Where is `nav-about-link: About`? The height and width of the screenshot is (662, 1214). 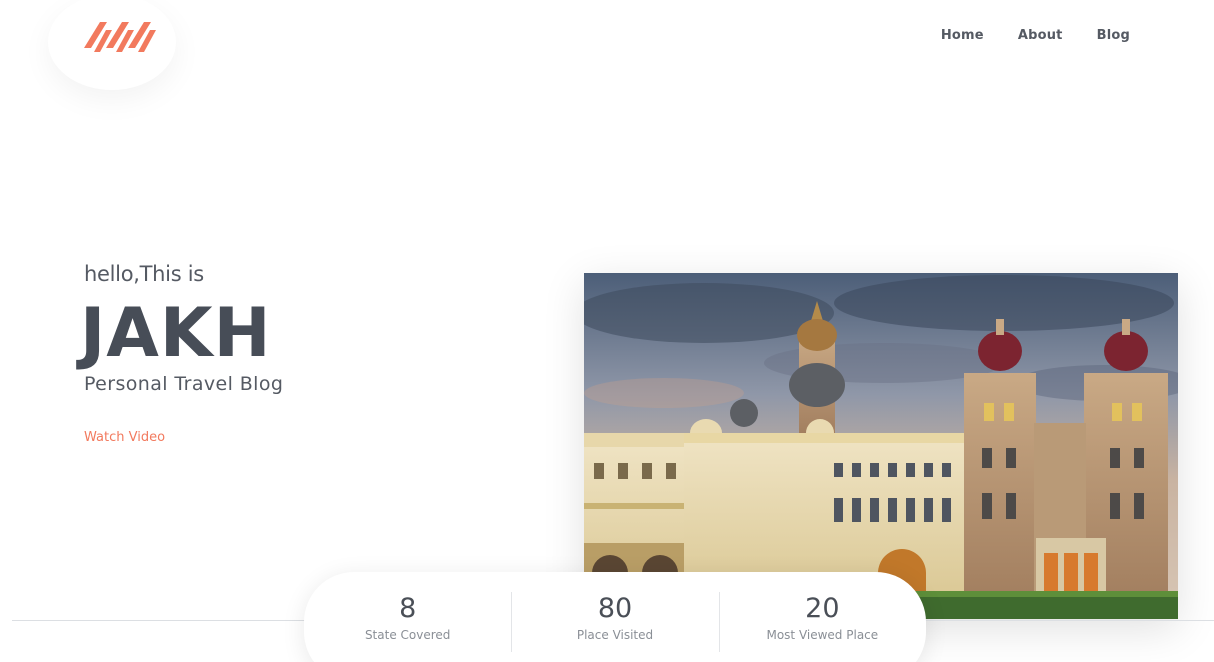
nav-about-link: About is located at coordinates (1040, 35).